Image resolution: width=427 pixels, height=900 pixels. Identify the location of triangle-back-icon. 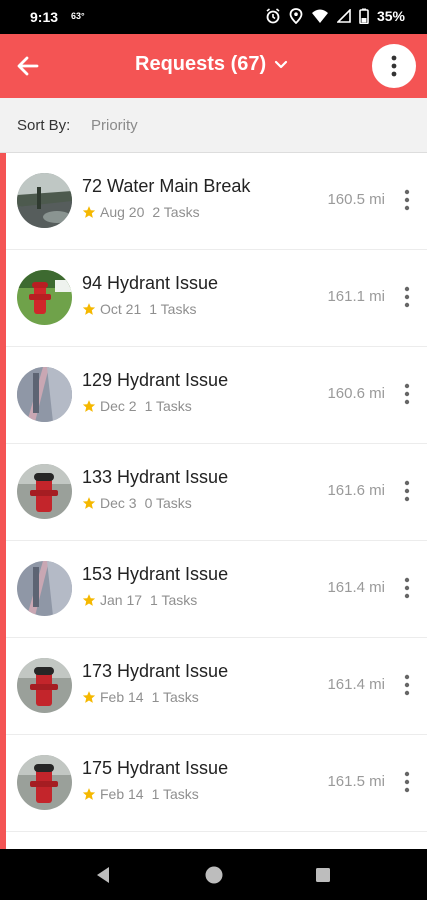
(103, 875).